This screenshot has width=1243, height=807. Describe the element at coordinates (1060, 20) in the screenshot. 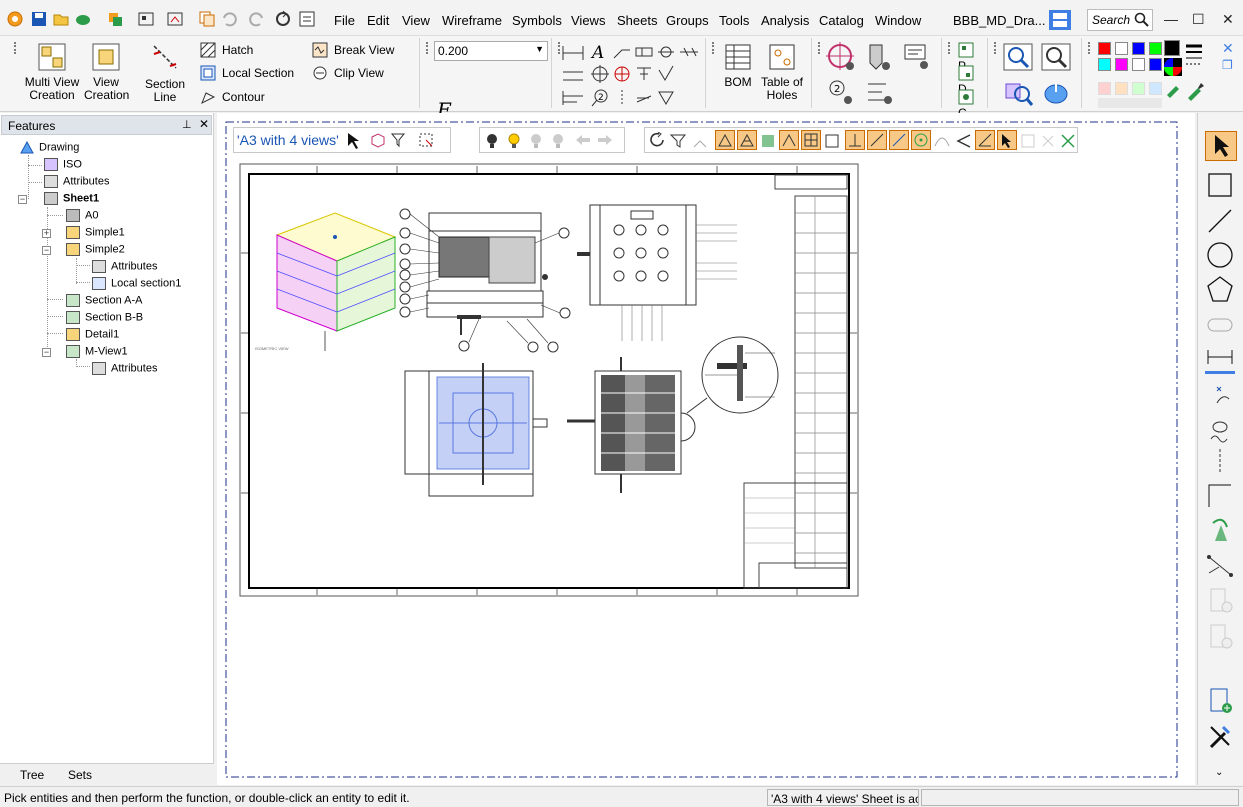

I see `ribbon-toggle-icon` at that location.